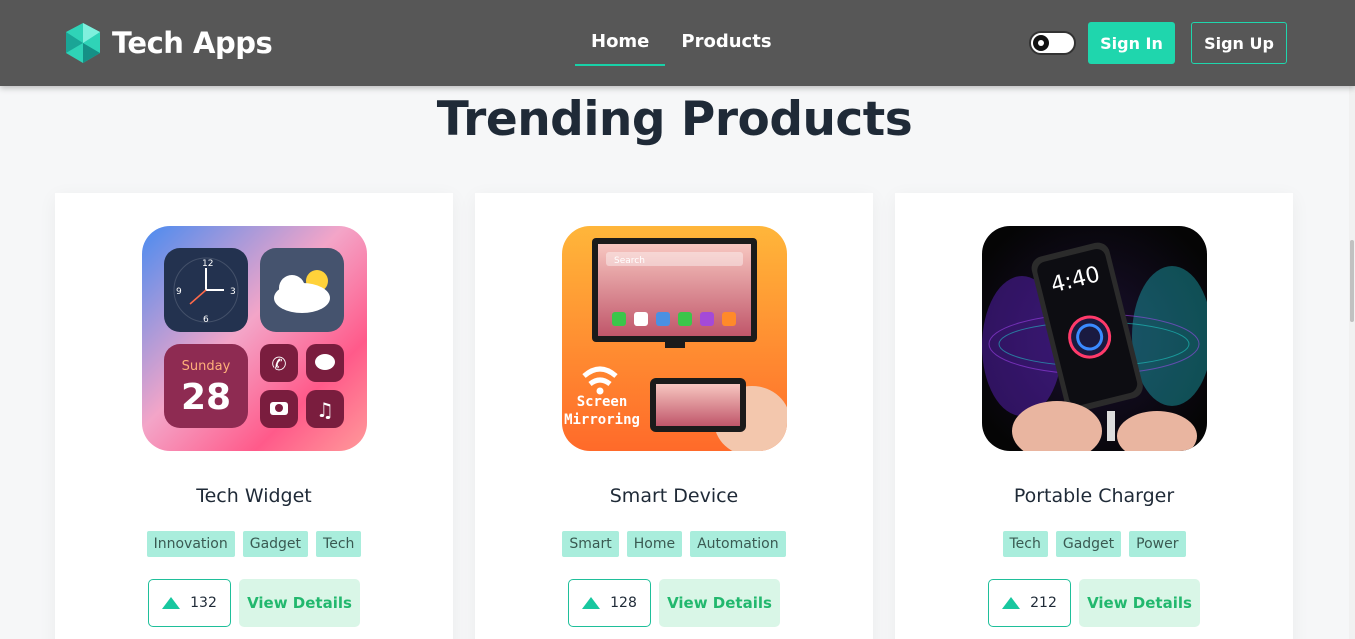  I want to click on product-title: Smart Device, so click(674, 496).